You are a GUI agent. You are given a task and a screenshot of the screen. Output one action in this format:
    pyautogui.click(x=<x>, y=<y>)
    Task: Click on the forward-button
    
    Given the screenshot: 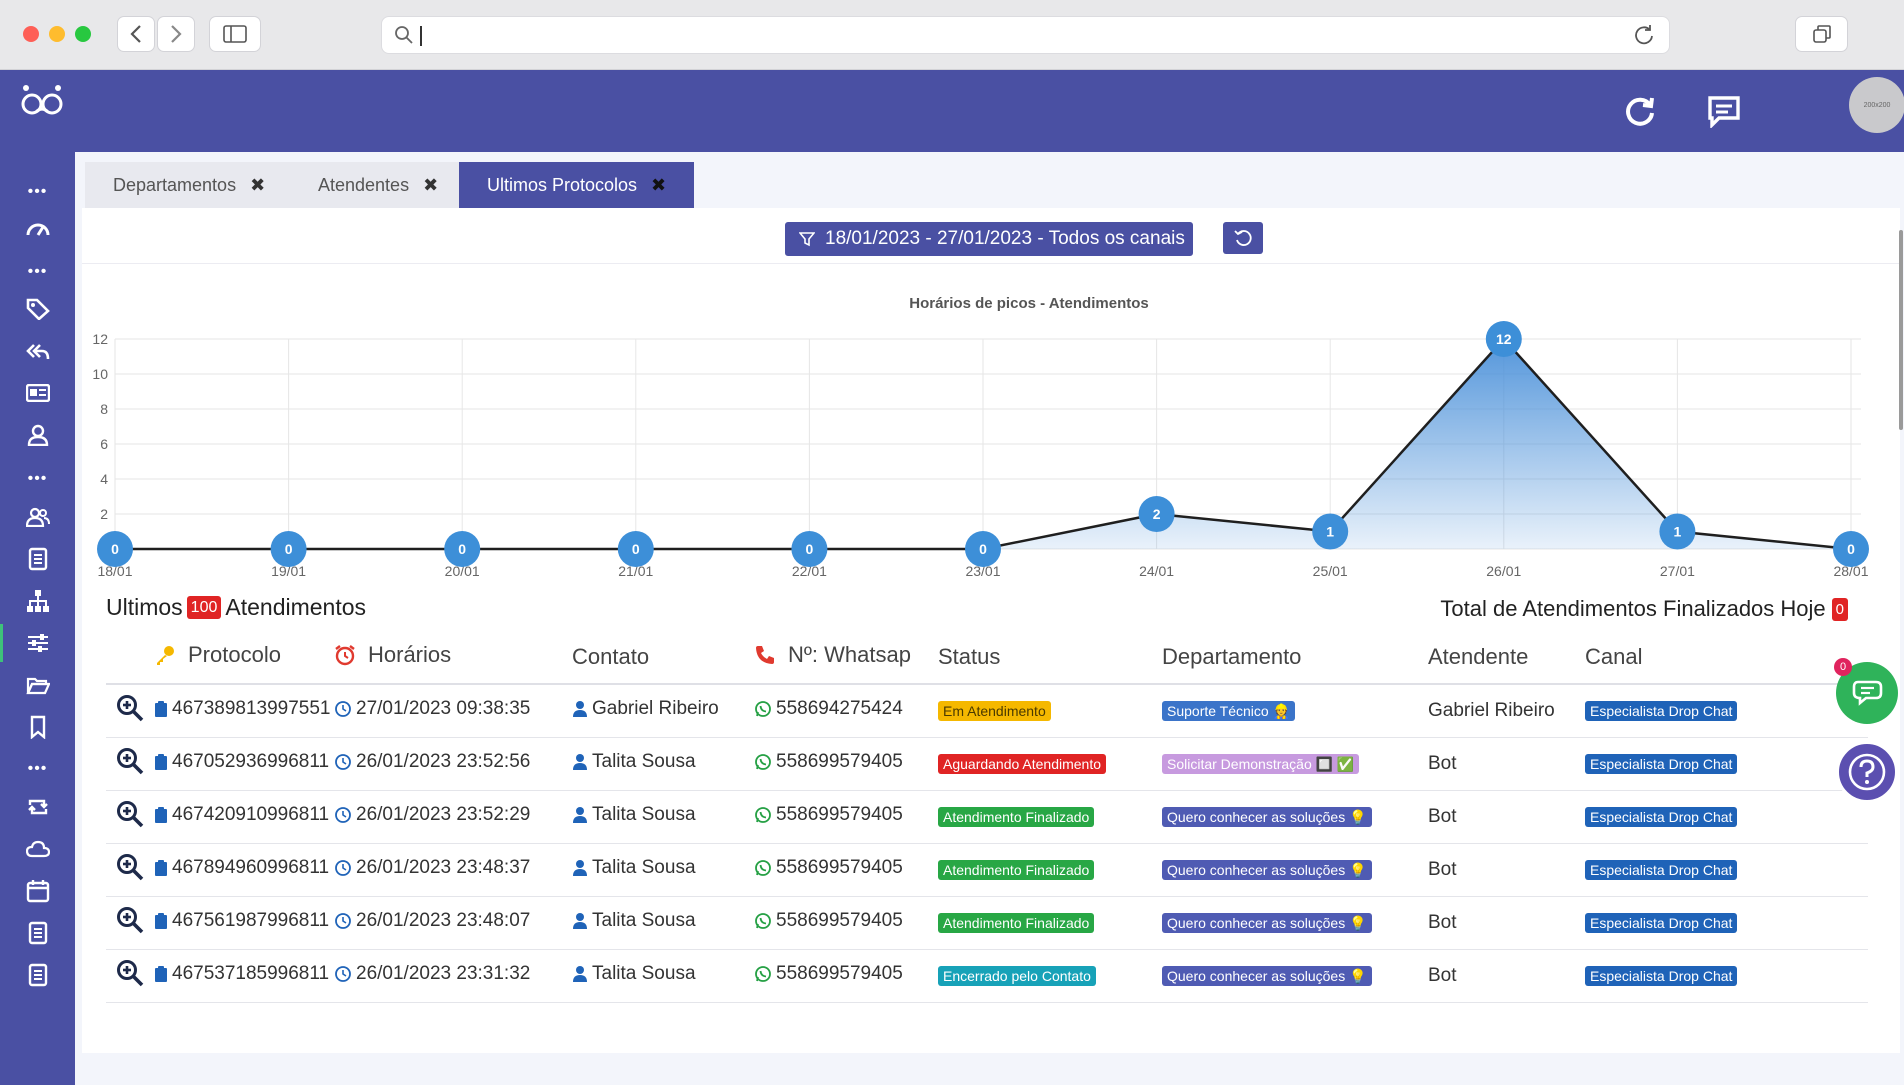 What is the action you would take?
    pyautogui.click(x=176, y=34)
    